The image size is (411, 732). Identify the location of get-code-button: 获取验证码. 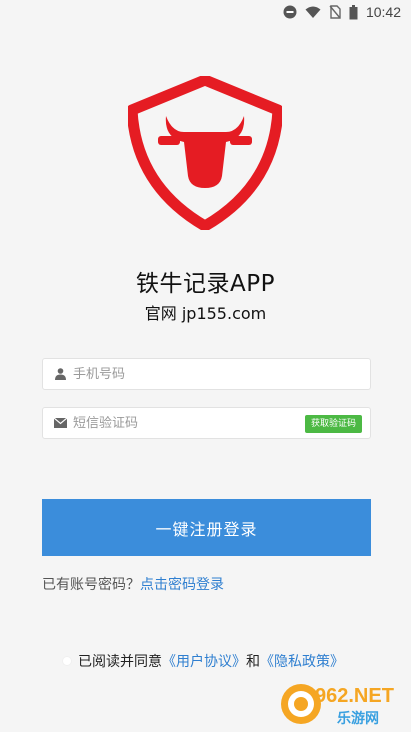
(333, 424).